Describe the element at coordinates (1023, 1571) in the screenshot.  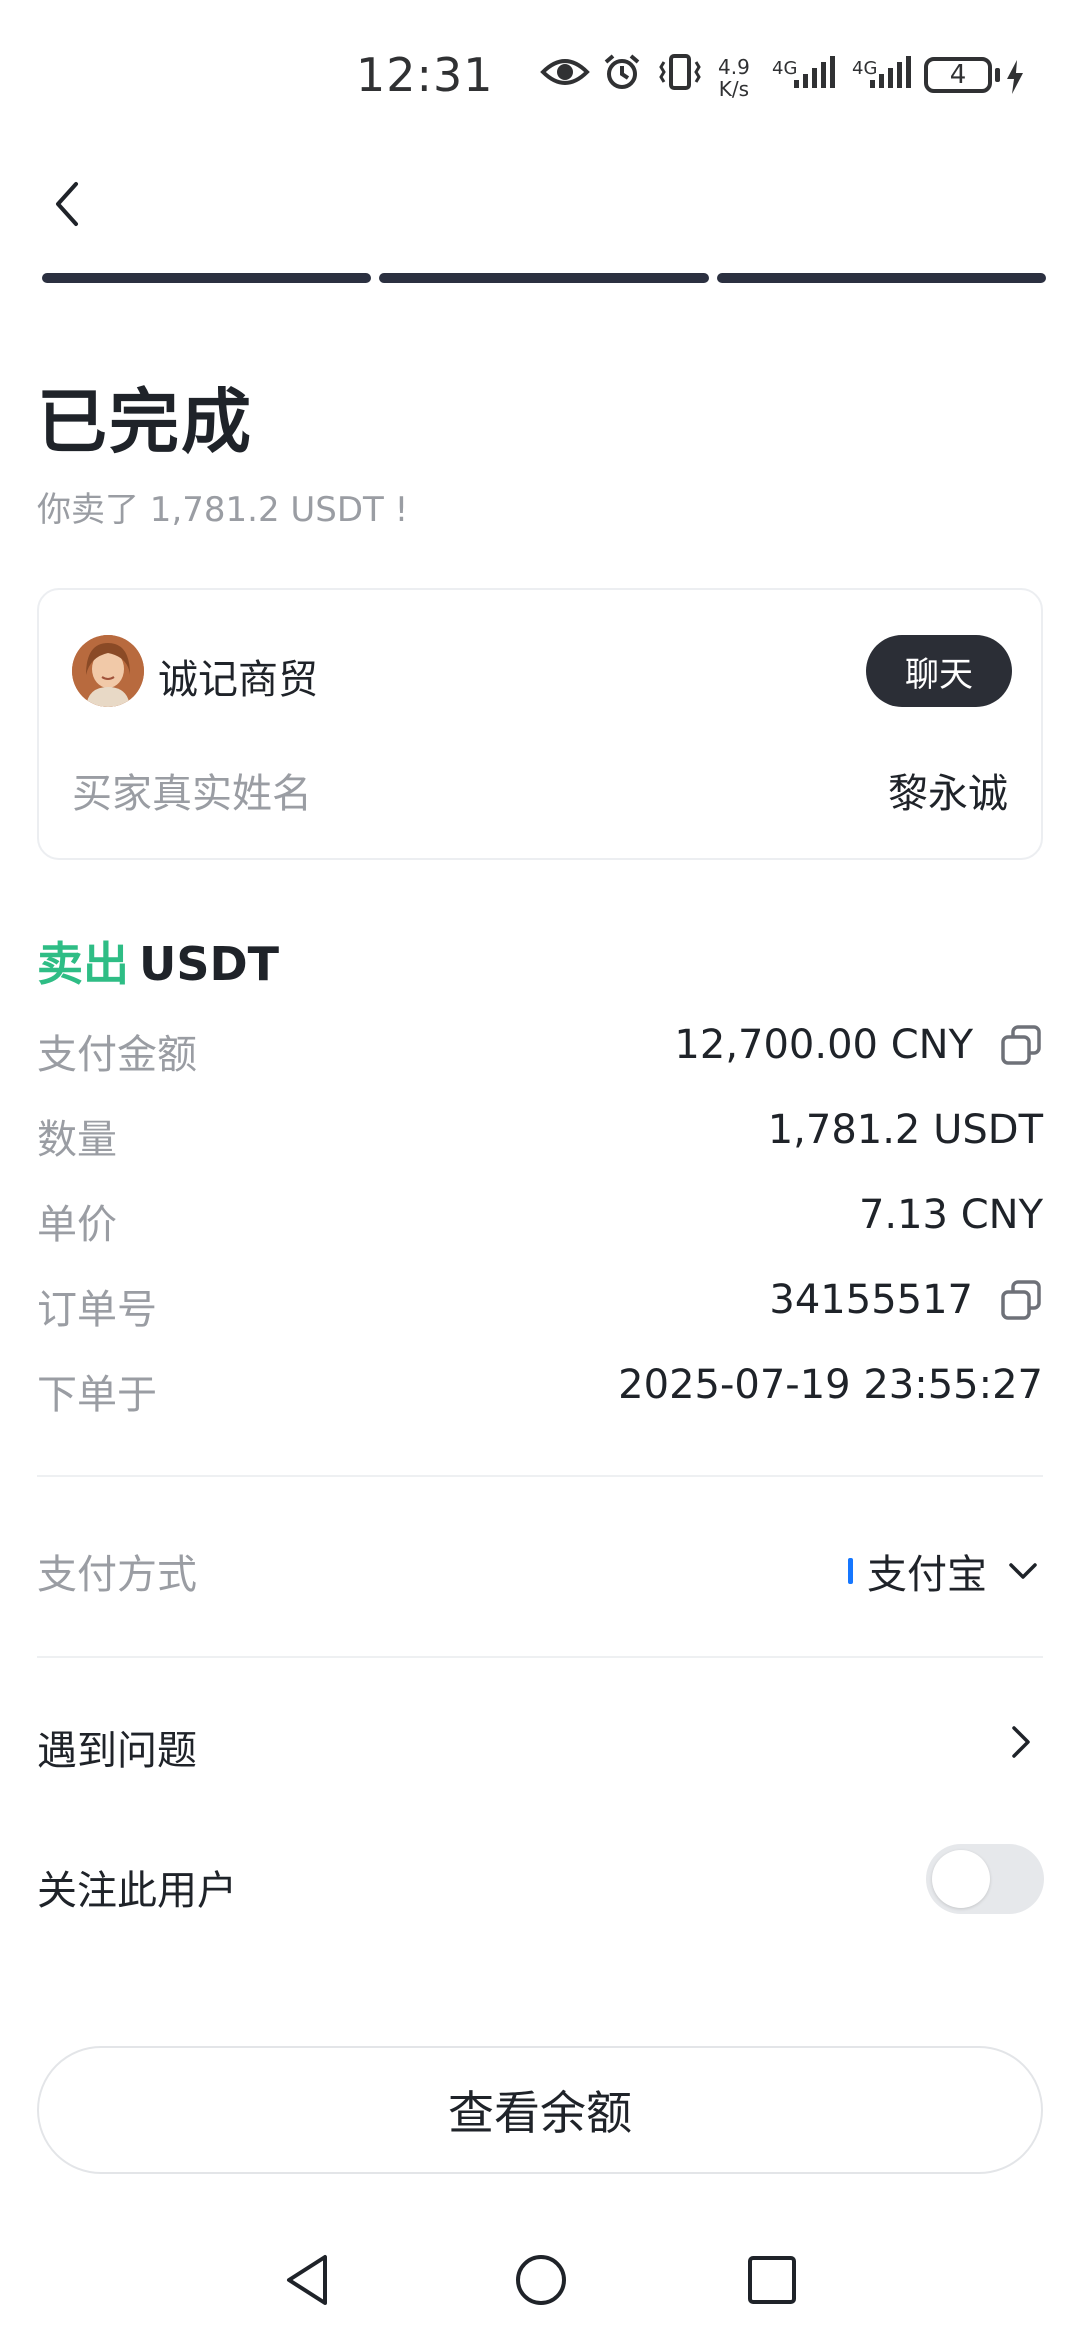
I see `chevron-down-icon` at that location.